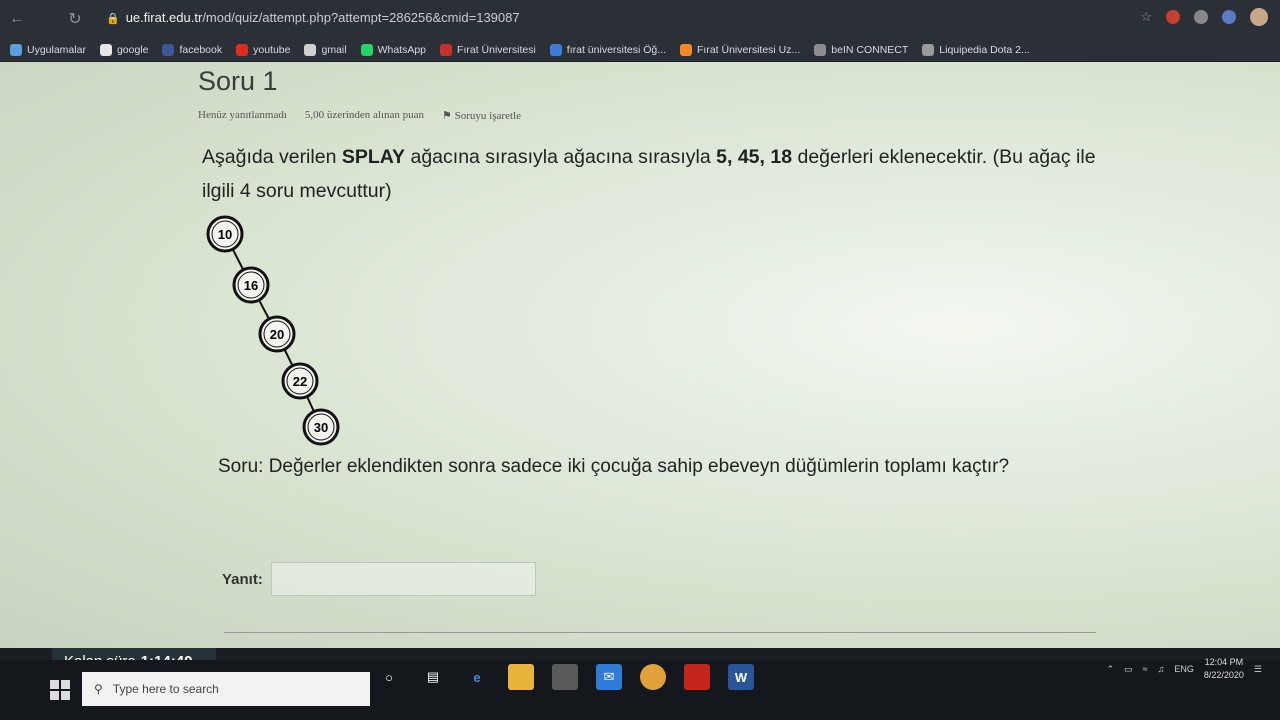 The width and height of the screenshot is (1280, 720). What do you see at coordinates (263, 49) in the screenshot?
I see `bookmark-item: youtube` at bounding box center [263, 49].